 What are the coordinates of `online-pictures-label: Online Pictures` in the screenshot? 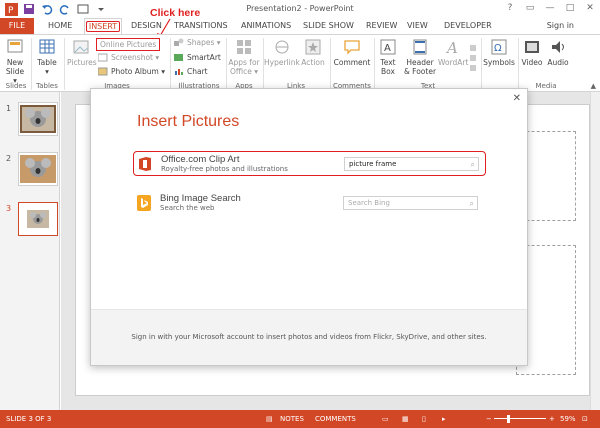 It's located at (128, 44).